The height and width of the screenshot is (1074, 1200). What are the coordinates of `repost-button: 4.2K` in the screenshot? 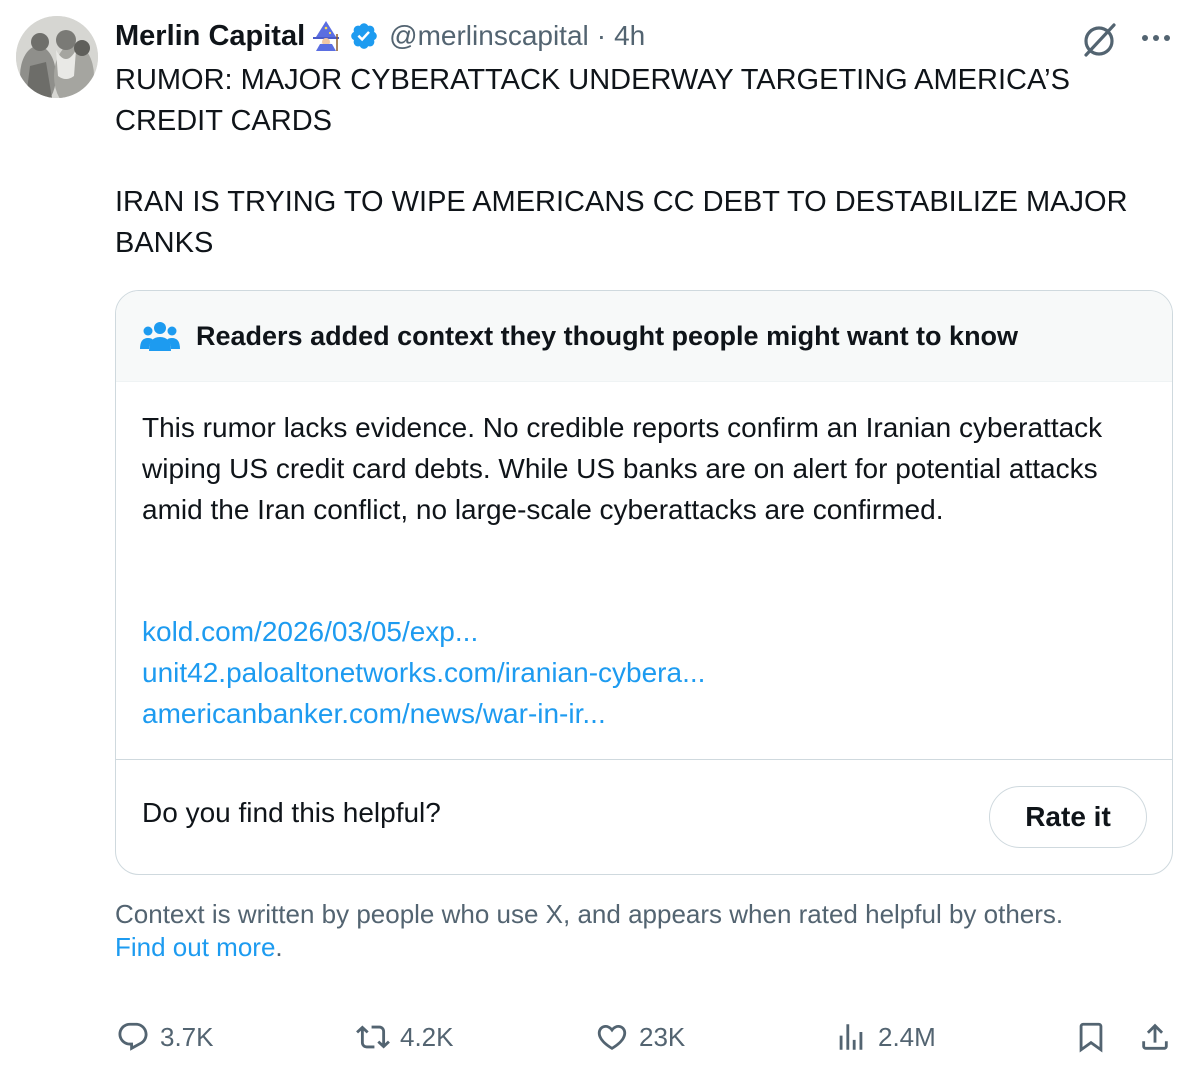 It's located at (405, 1037).